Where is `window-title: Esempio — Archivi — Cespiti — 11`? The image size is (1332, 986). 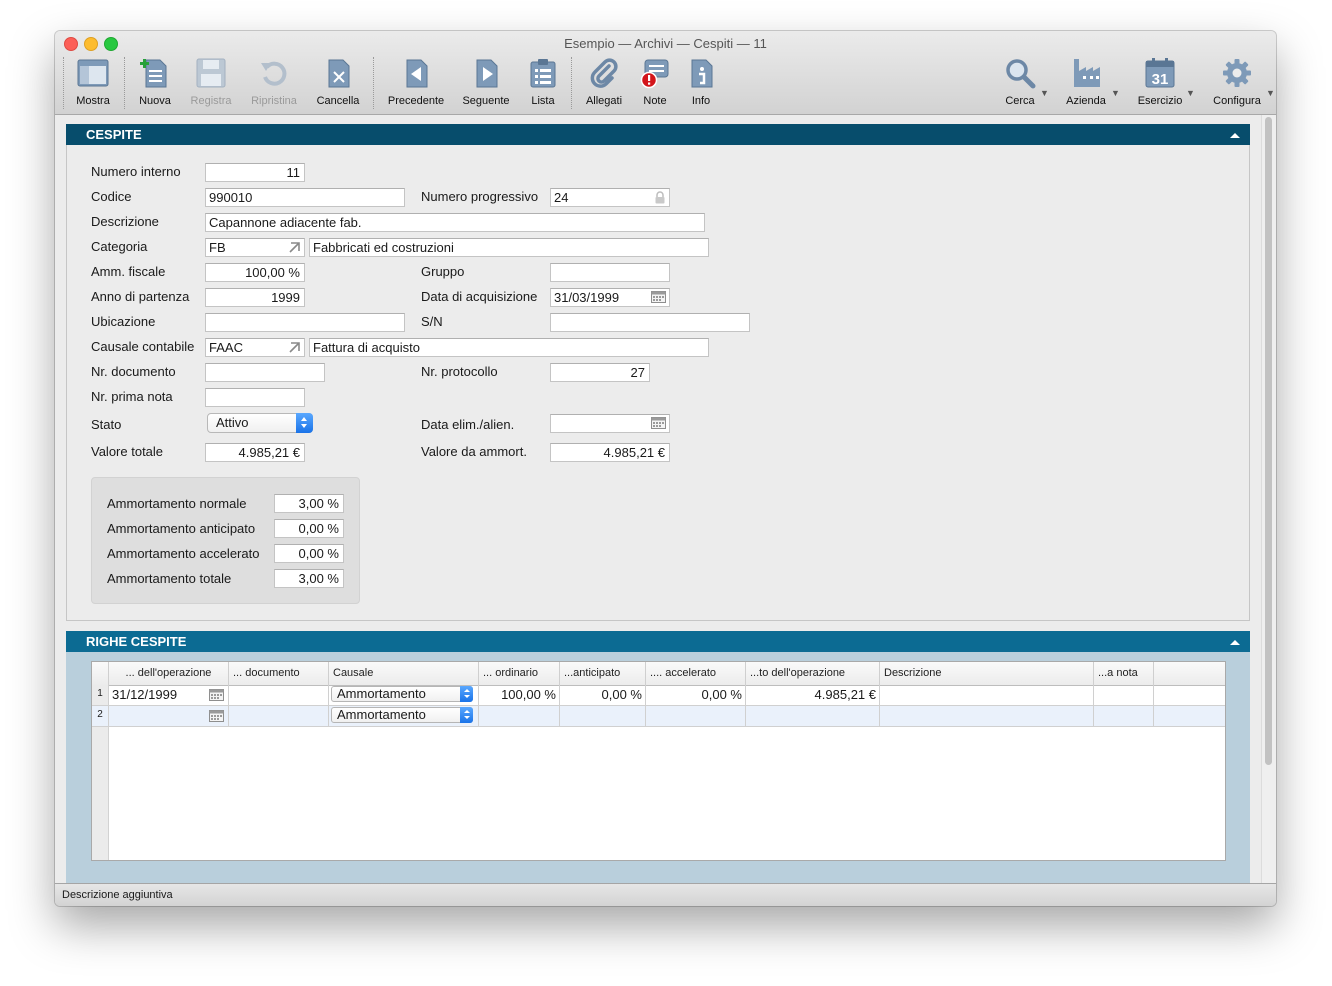
window-title: Esempio — Archivi — Cespiti — 11 is located at coordinates (665, 43).